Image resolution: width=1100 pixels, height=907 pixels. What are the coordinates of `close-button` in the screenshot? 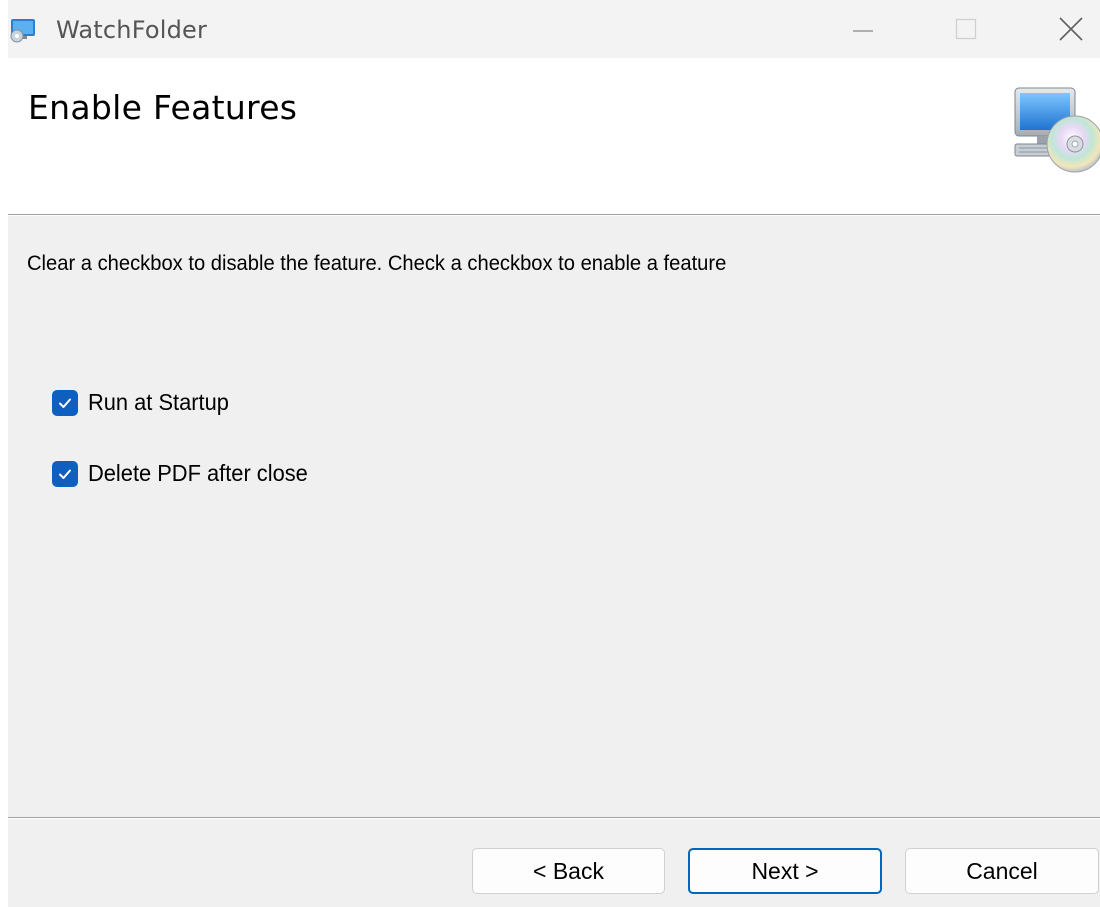 It's located at (1071, 29).